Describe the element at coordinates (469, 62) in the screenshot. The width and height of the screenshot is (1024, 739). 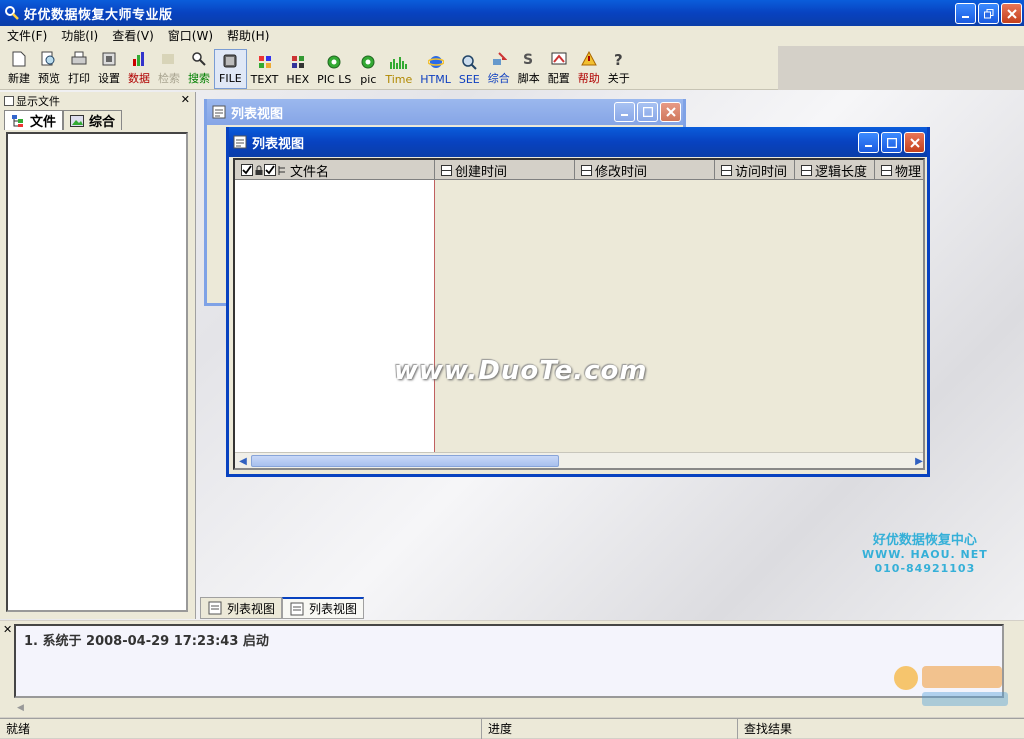
I see `see-icon` at that location.